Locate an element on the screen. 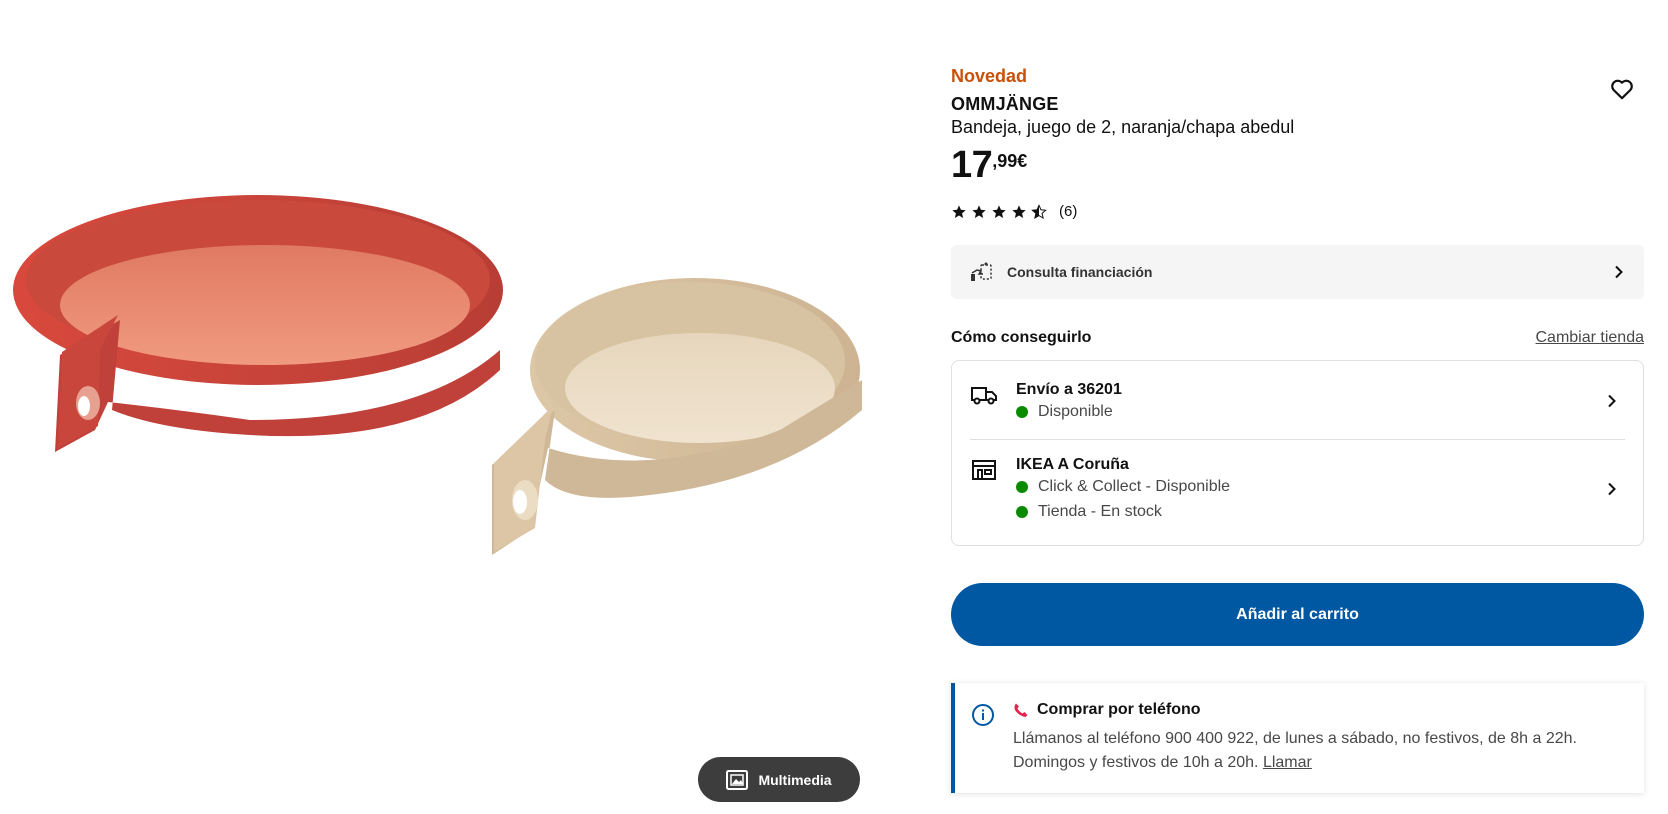  orange-tray is located at coordinates (258, 323).